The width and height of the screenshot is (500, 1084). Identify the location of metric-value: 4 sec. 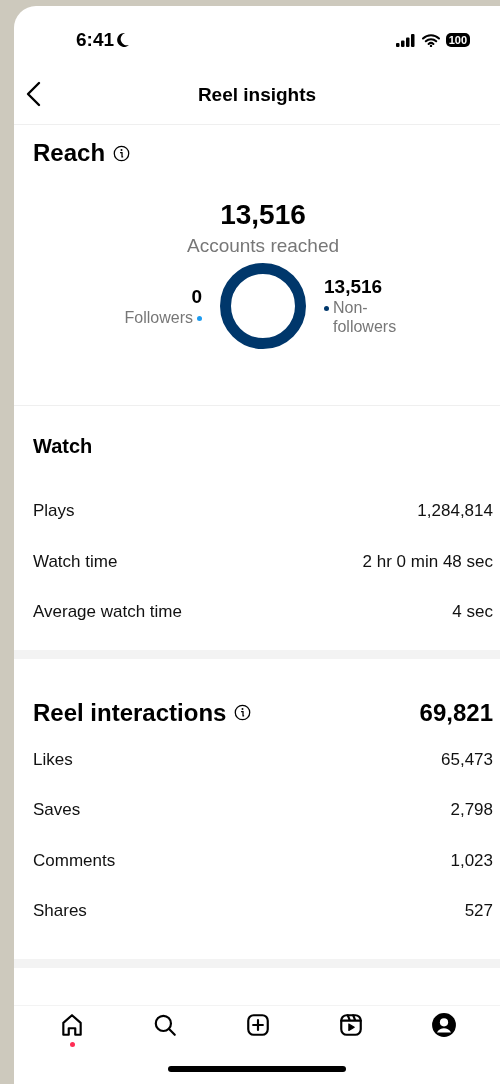
(472, 612).